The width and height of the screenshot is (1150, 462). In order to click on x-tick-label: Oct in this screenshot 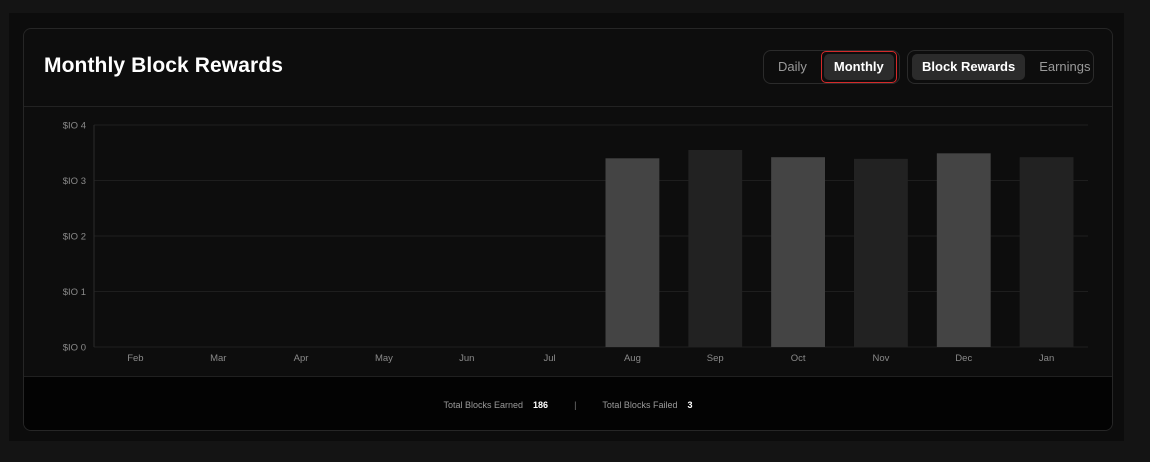, I will do `click(798, 358)`.